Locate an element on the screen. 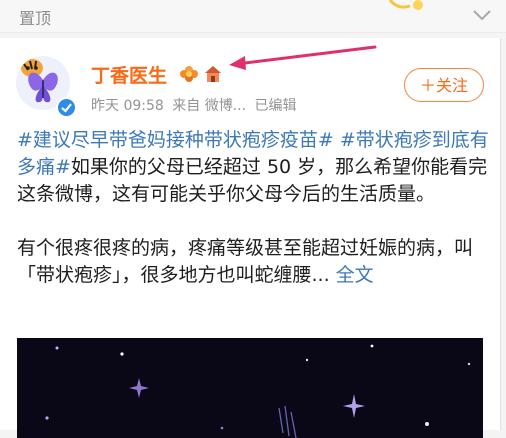  expand-full-text-link: 全文 is located at coordinates (355, 275).